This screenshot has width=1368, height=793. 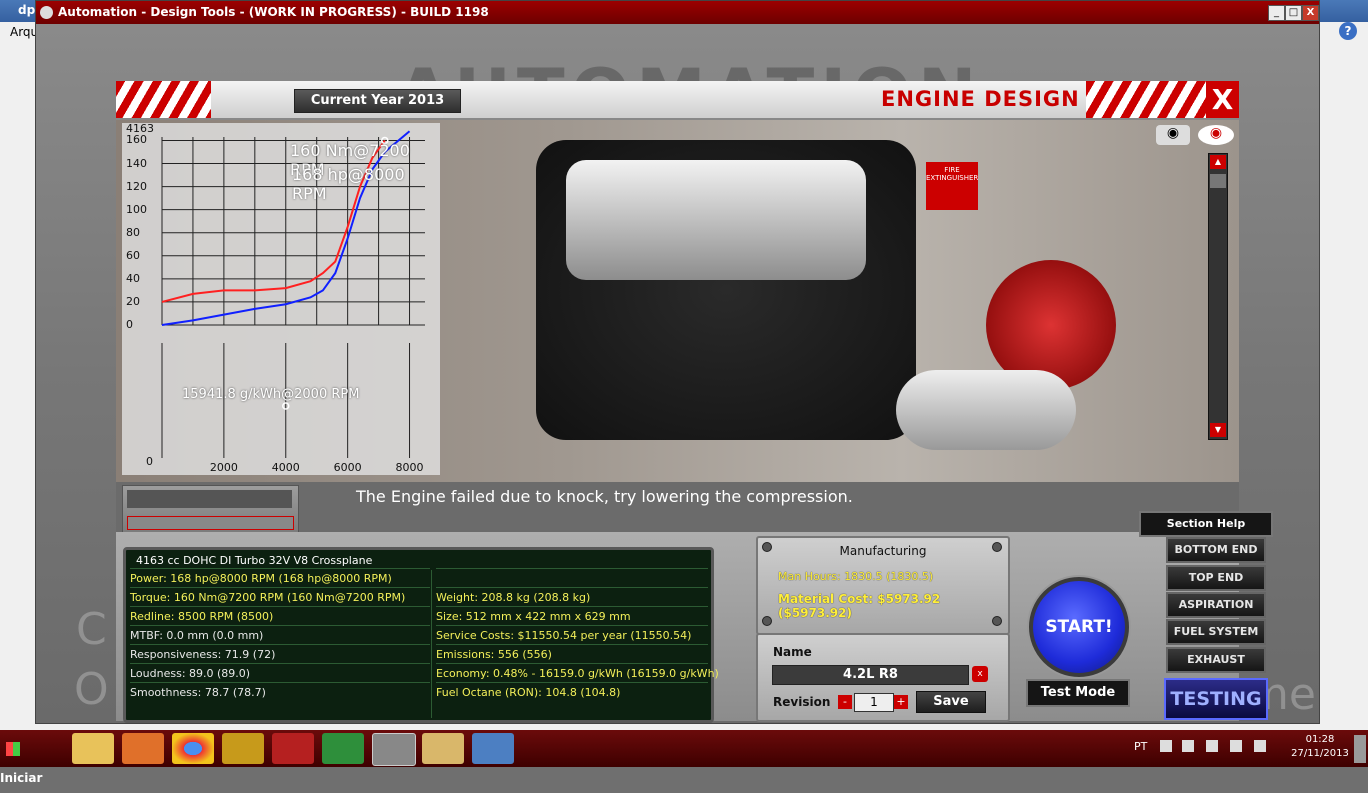 What do you see at coordinates (1320, 753) in the screenshot?
I see `clock-date: 27/11/2013` at bounding box center [1320, 753].